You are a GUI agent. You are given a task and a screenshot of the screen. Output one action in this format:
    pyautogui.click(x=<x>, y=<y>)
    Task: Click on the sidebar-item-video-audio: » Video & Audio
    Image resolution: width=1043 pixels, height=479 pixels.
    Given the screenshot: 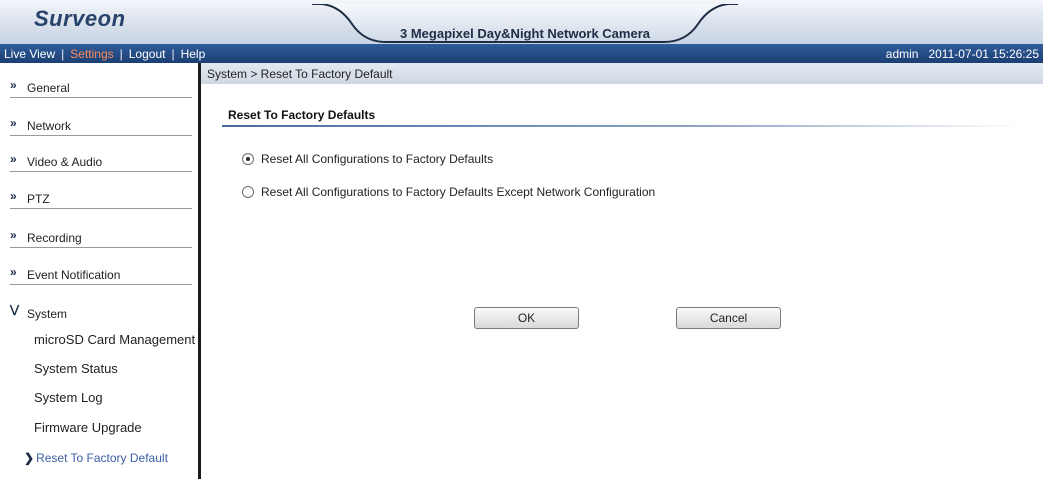 What is the action you would take?
    pyautogui.click(x=101, y=157)
    